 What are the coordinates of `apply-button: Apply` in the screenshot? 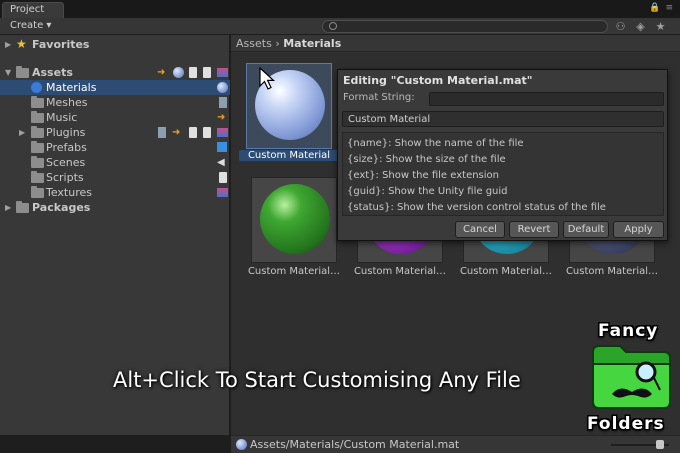 It's located at (638, 229).